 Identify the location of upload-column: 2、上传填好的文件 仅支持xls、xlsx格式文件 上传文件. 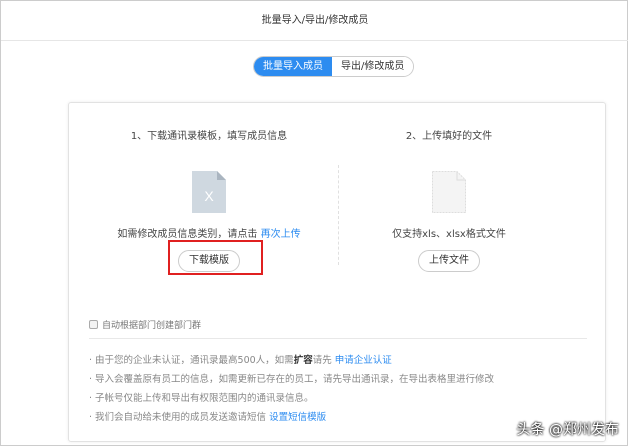
(449, 199).